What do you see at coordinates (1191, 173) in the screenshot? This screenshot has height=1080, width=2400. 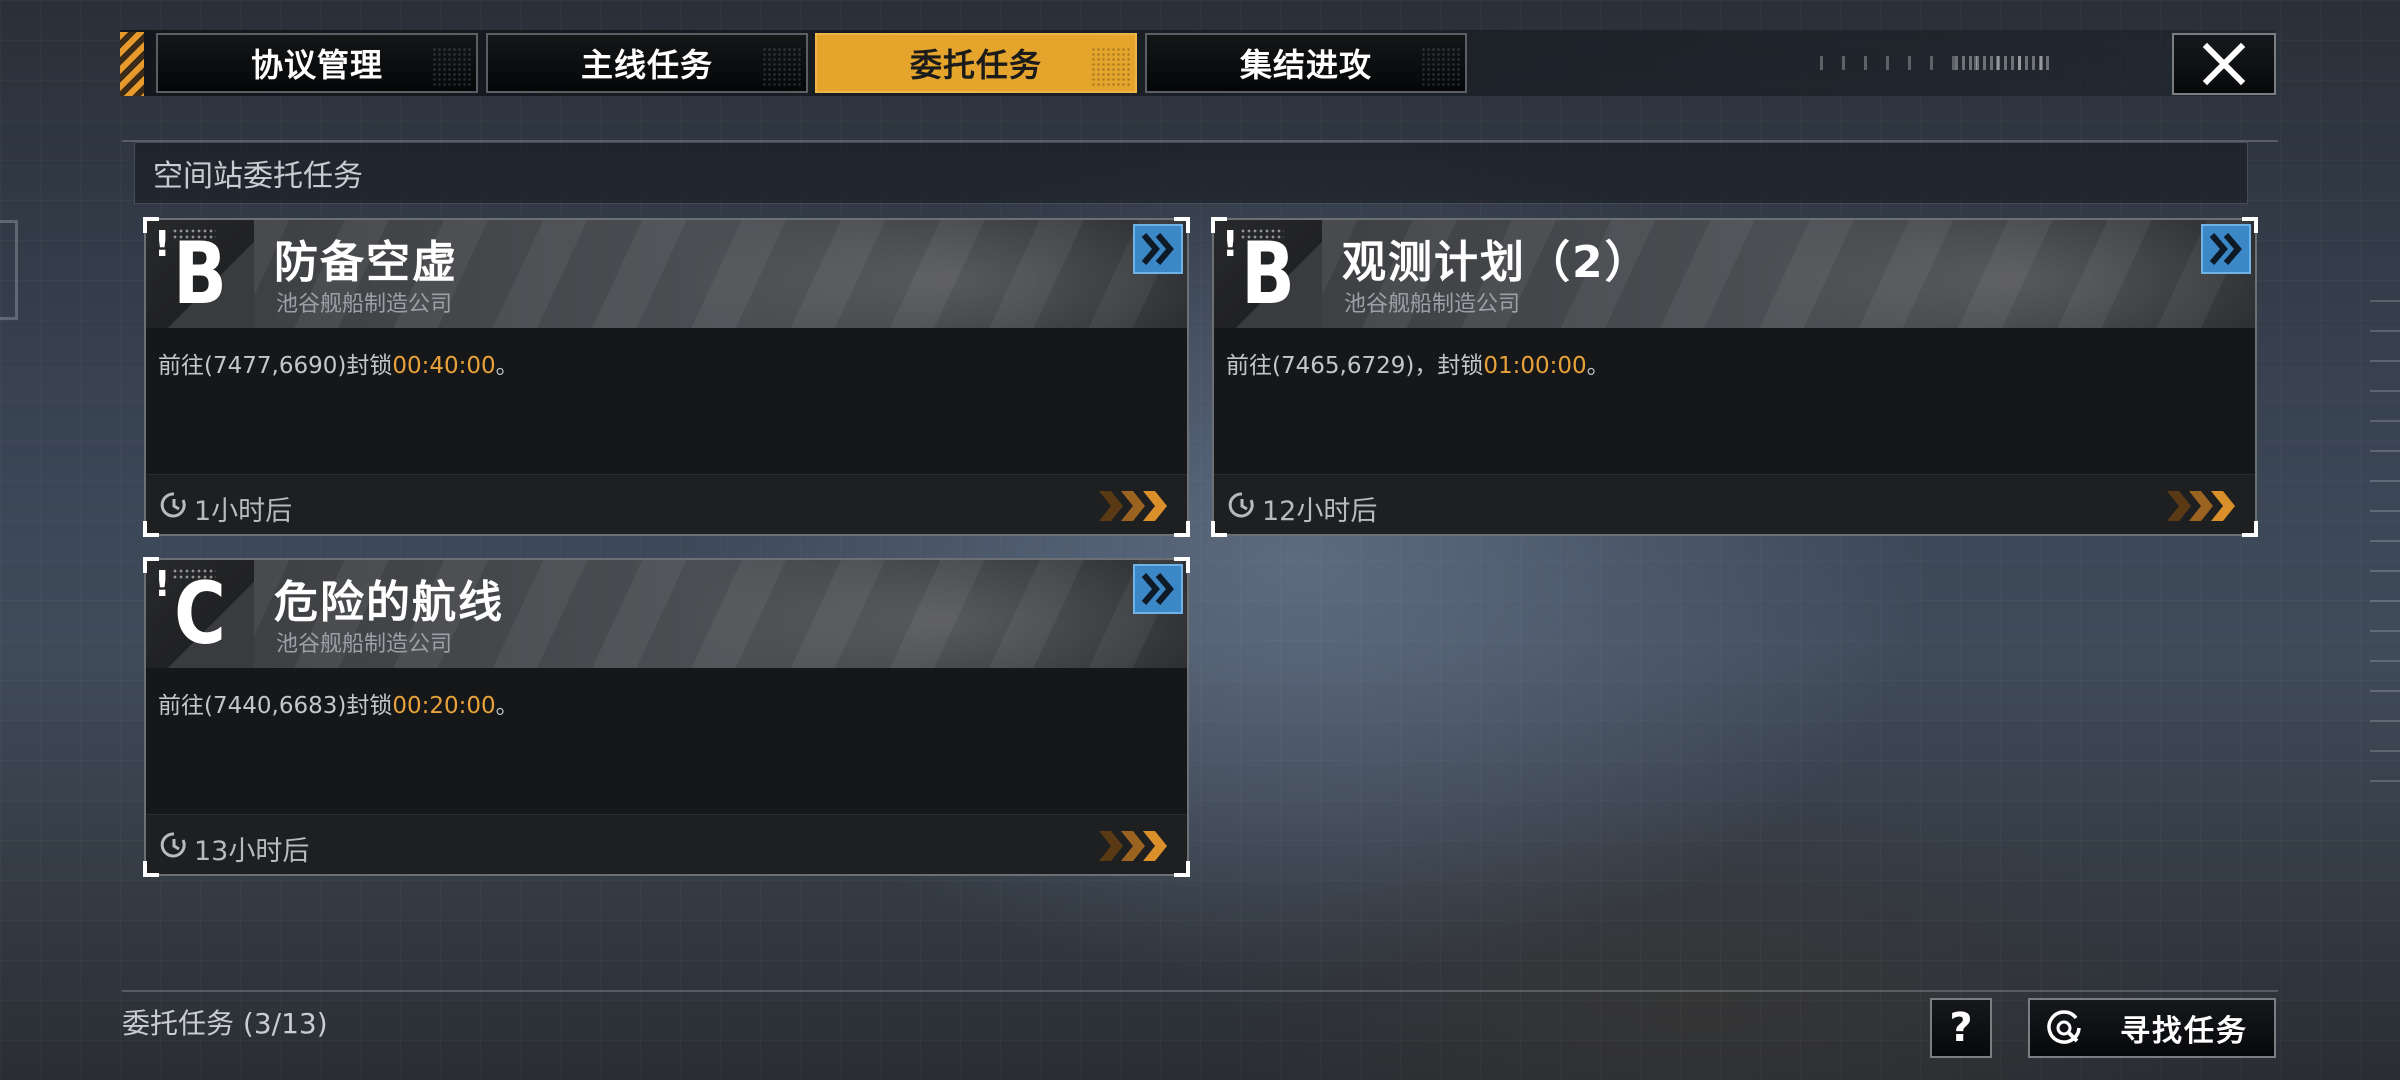 I see `section-title: 空间站委托任务` at bounding box center [1191, 173].